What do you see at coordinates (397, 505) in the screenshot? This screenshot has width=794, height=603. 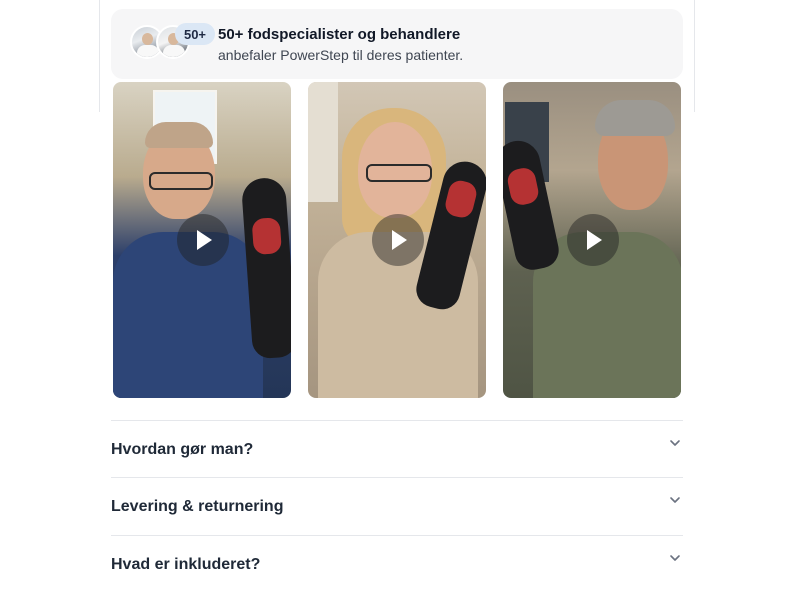 I see `accordion-delivery-returns: Levering & returnering` at bounding box center [397, 505].